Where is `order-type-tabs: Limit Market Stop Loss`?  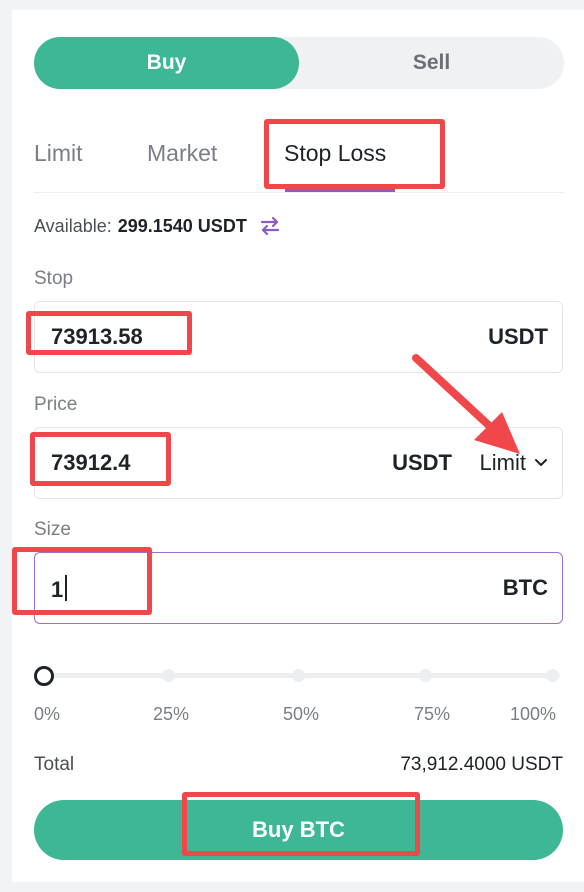 order-type-tabs: Limit Market Stop Loss is located at coordinates (299, 155).